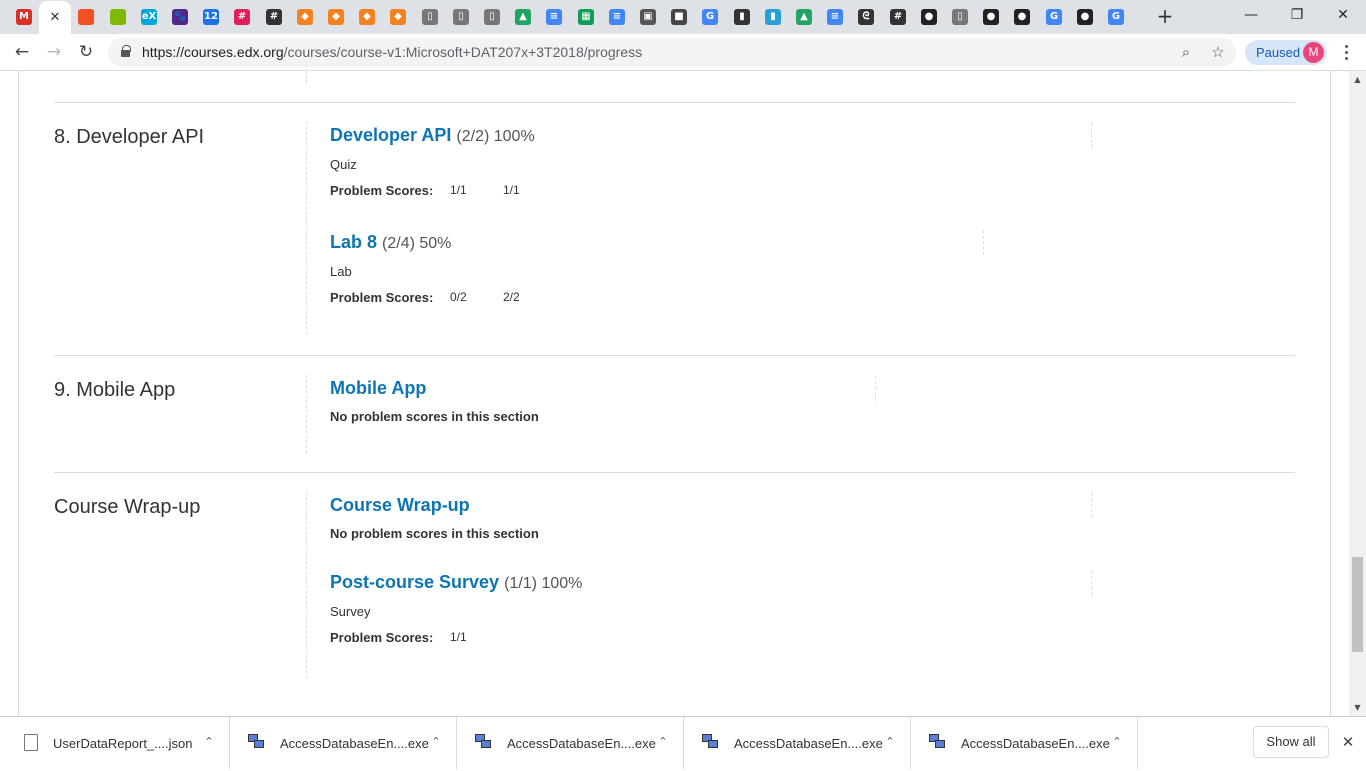 Image resolution: width=1366 pixels, height=771 pixels. Describe the element at coordinates (586, 17) in the screenshot. I see `browser-tab: ▦` at that location.